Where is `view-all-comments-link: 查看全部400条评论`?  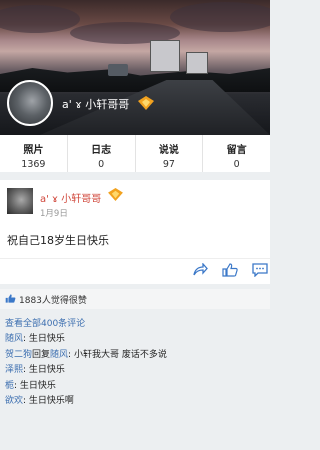
view-all-comments-link: 查看全部400条评论 is located at coordinates (137, 322).